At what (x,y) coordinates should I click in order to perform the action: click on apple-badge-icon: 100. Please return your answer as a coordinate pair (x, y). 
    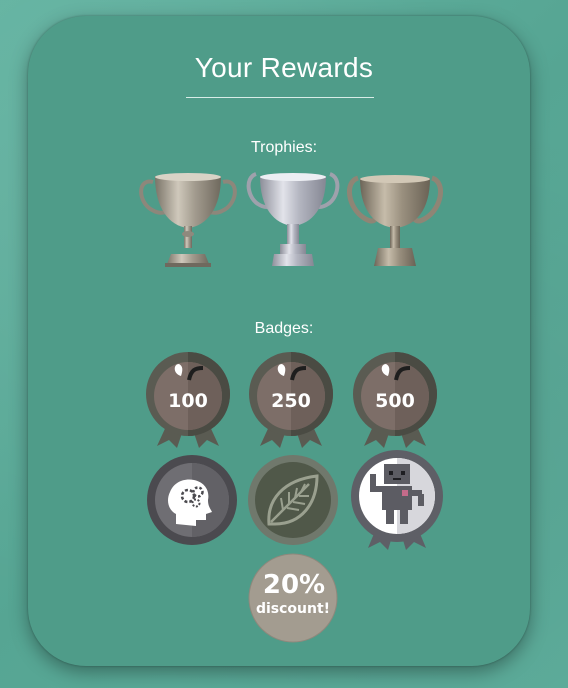
    Looking at the image, I should click on (188, 399).